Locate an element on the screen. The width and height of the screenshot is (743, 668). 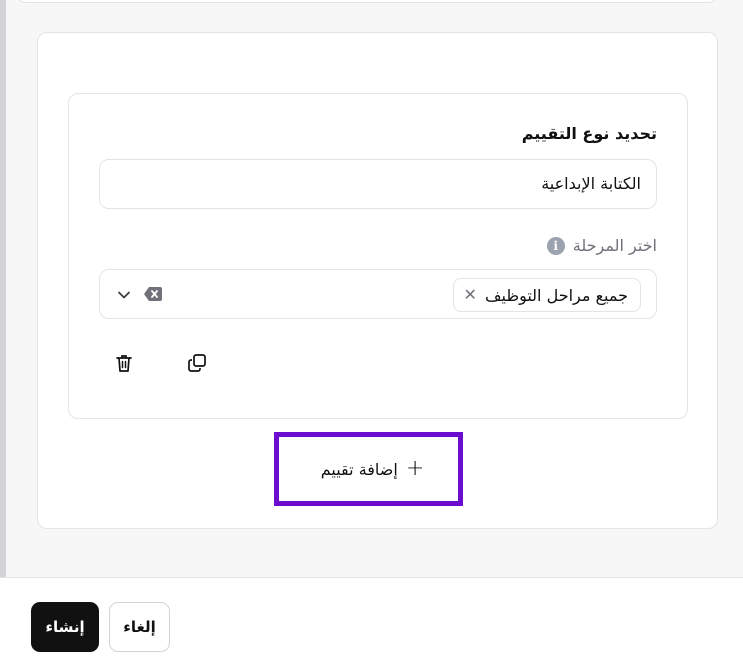
assessment-type-label: تحديد نوع التقييم is located at coordinates (589, 133).